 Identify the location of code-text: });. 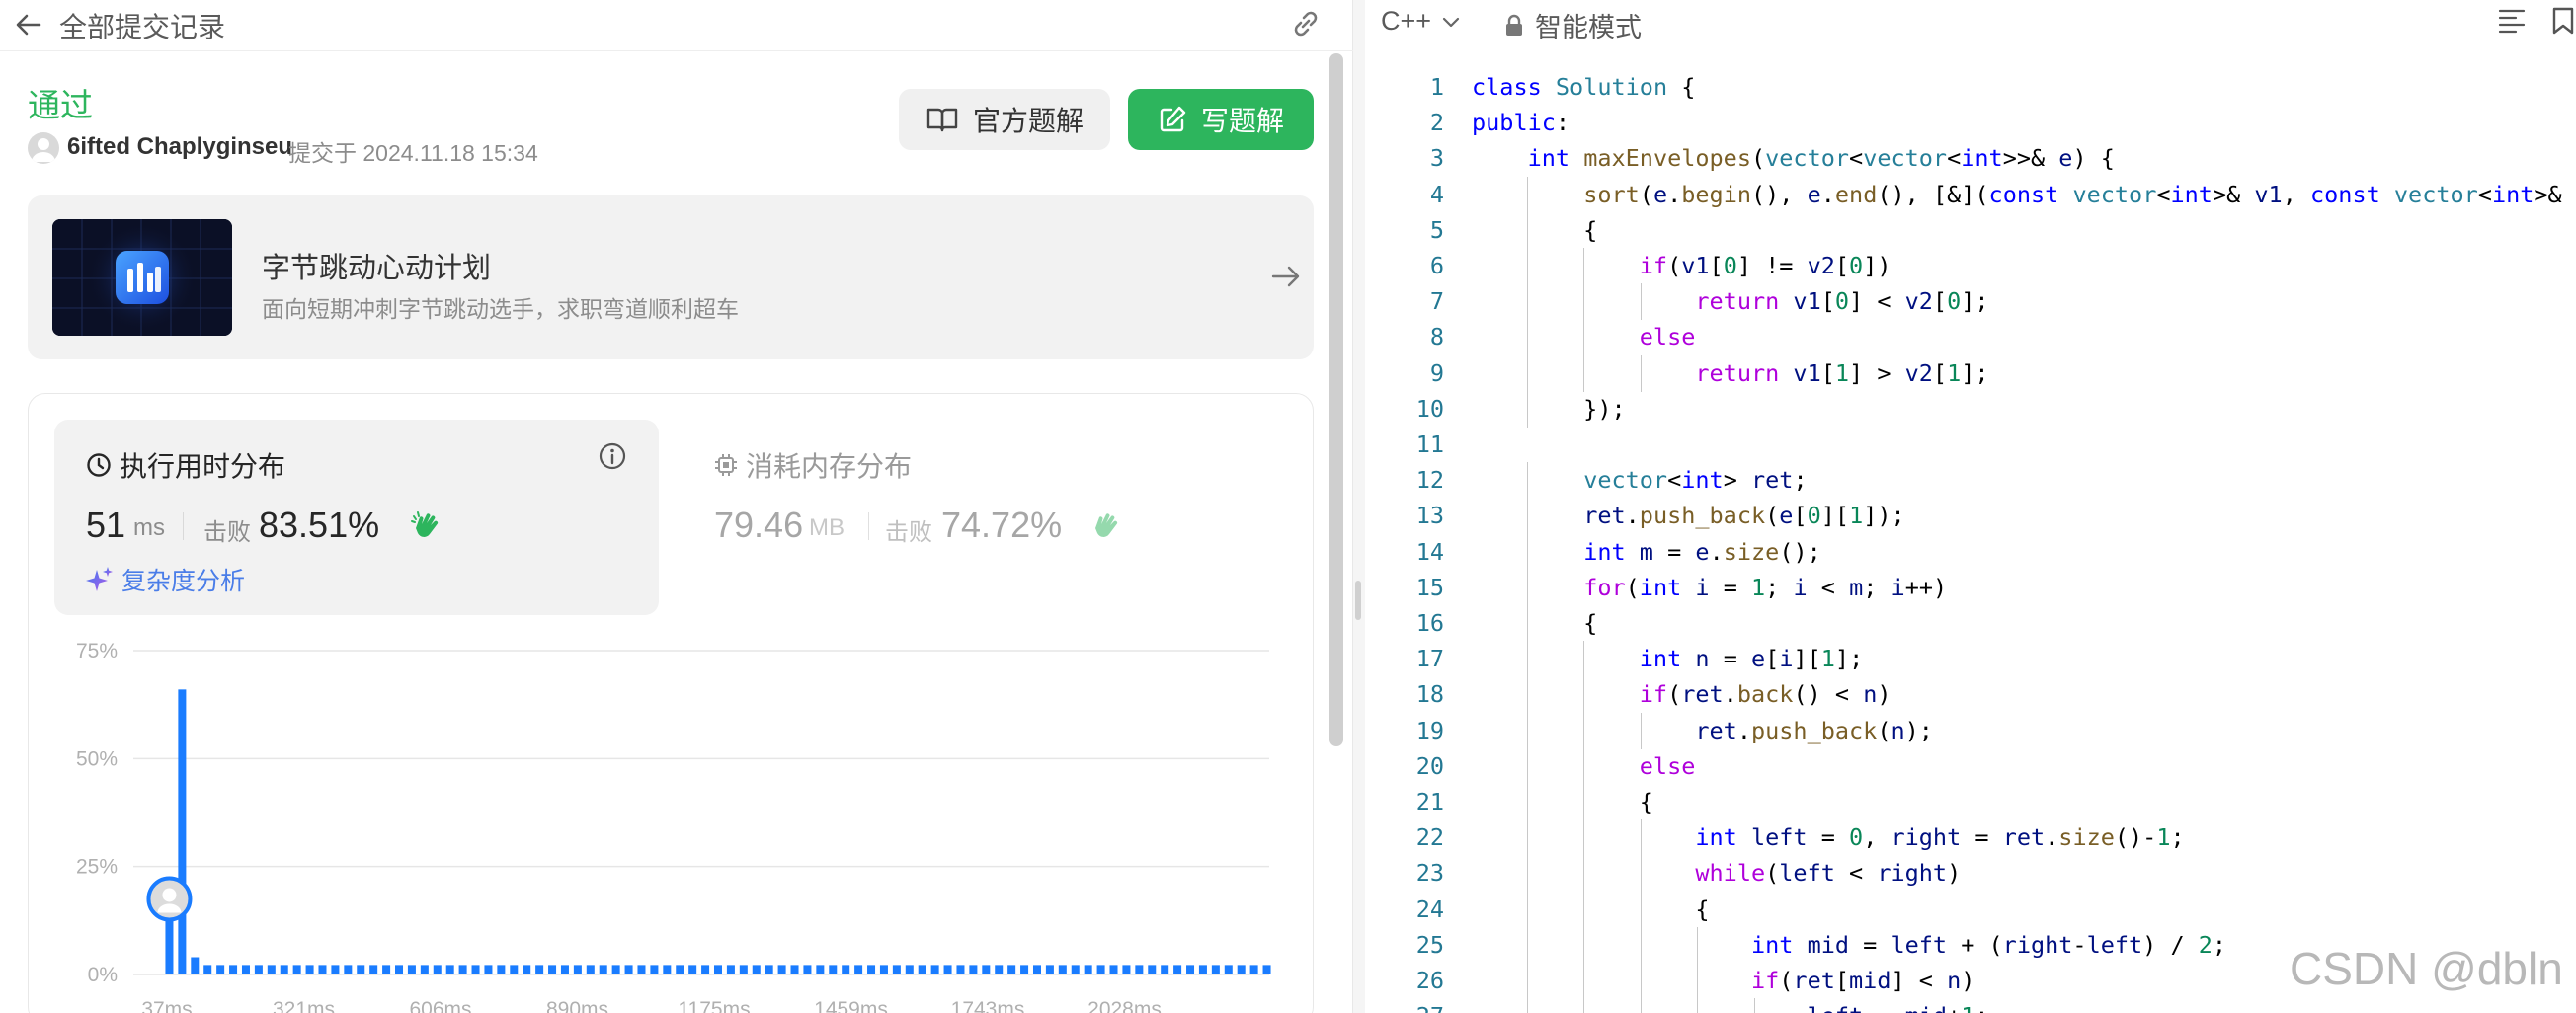
(1549, 408).